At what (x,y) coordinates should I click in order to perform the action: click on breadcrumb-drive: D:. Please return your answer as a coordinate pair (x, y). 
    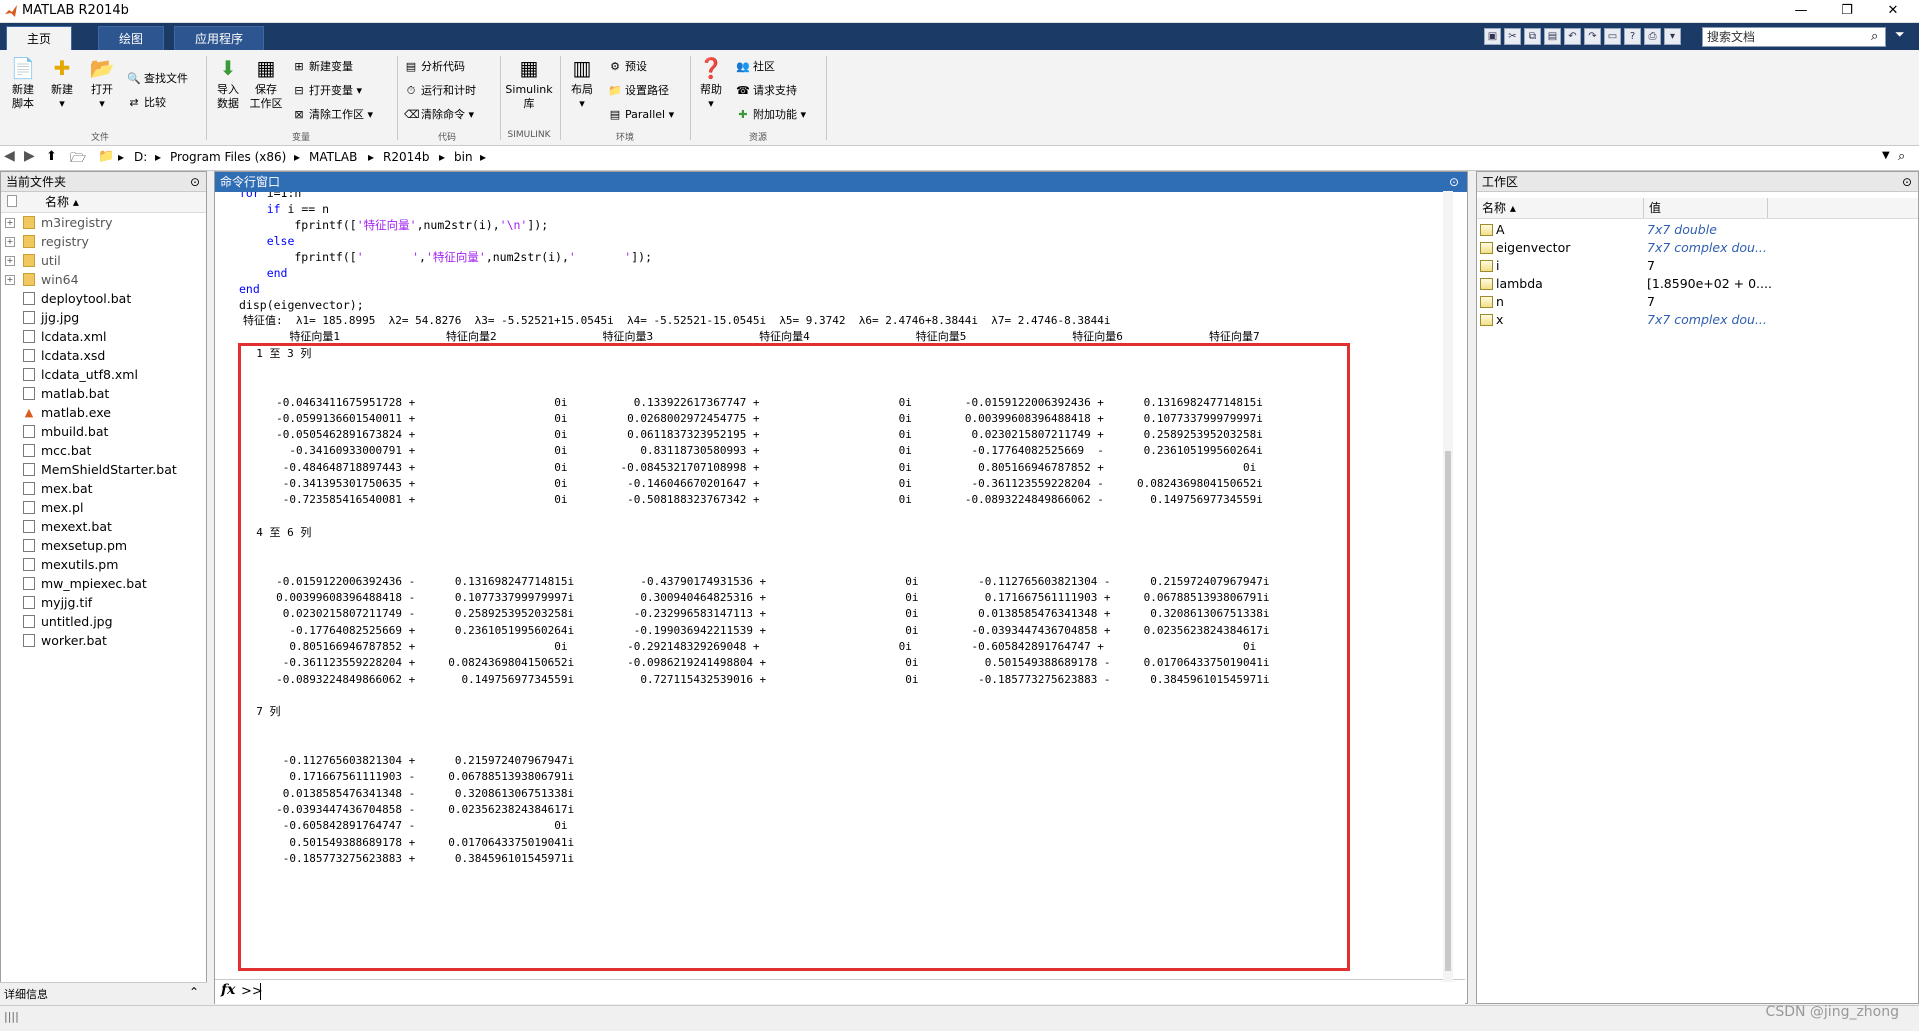
    Looking at the image, I should click on (140, 157).